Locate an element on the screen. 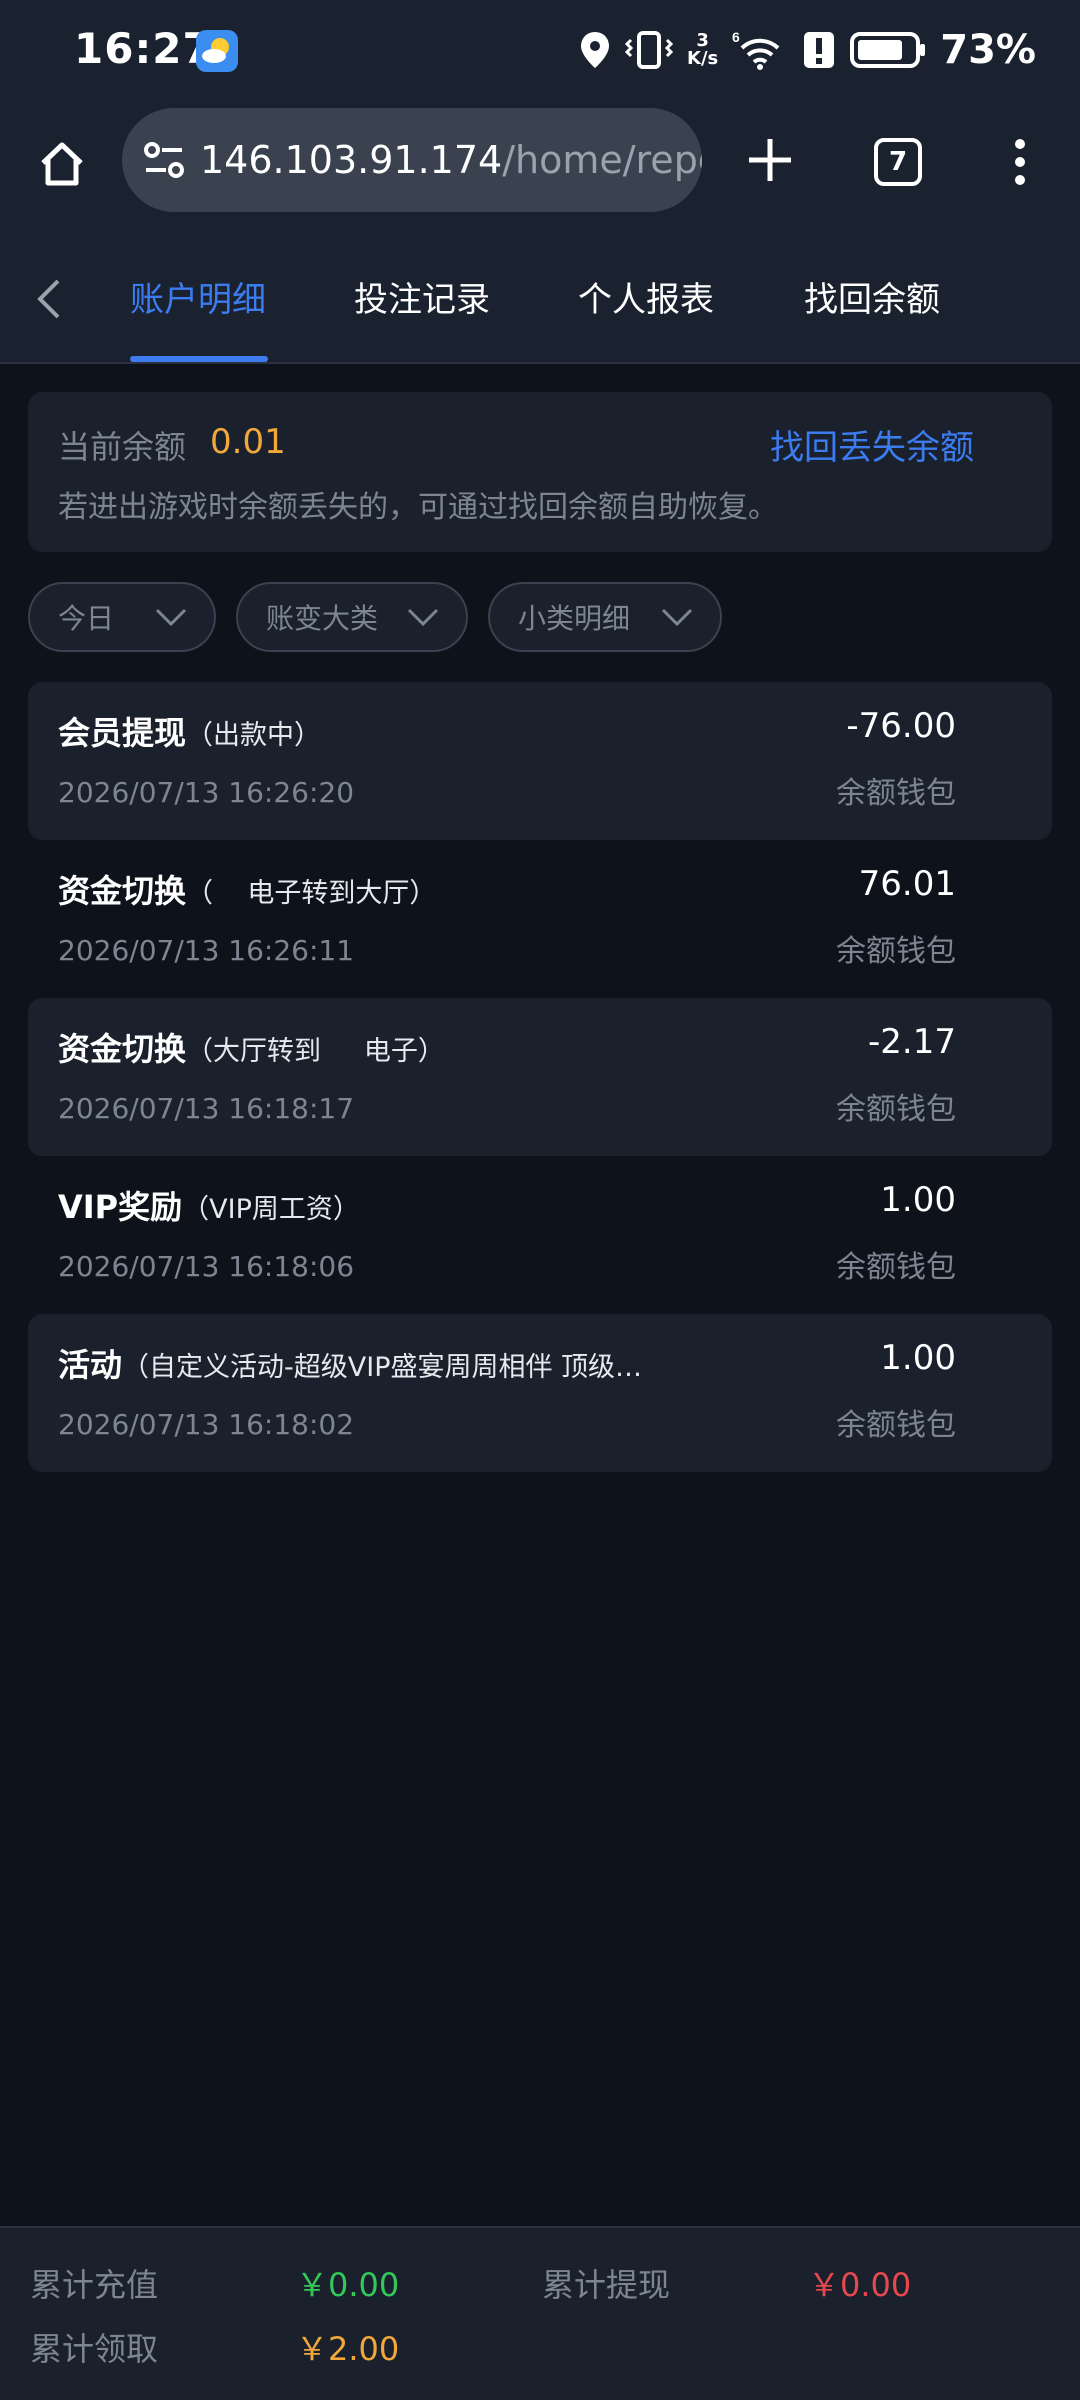 This screenshot has width=1080, height=2400. transaction-amount: -76.00 is located at coordinates (901, 726).